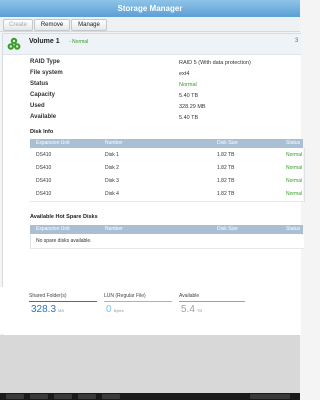  Describe the element at coordinates (64, 217) in the screenshot. I see `hot-spare-title: Available Hot Spare Disks` at that location.